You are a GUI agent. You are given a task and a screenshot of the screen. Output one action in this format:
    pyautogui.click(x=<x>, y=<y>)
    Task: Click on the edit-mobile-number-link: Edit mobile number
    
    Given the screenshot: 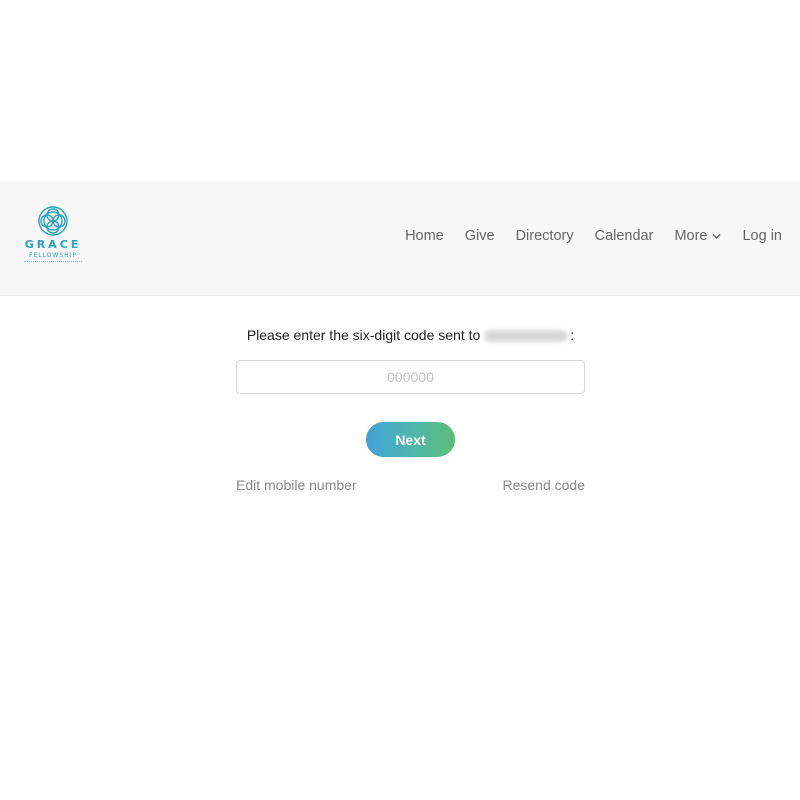 What is the action you would take?
    pyautogui.click(x=296, y=485)
    